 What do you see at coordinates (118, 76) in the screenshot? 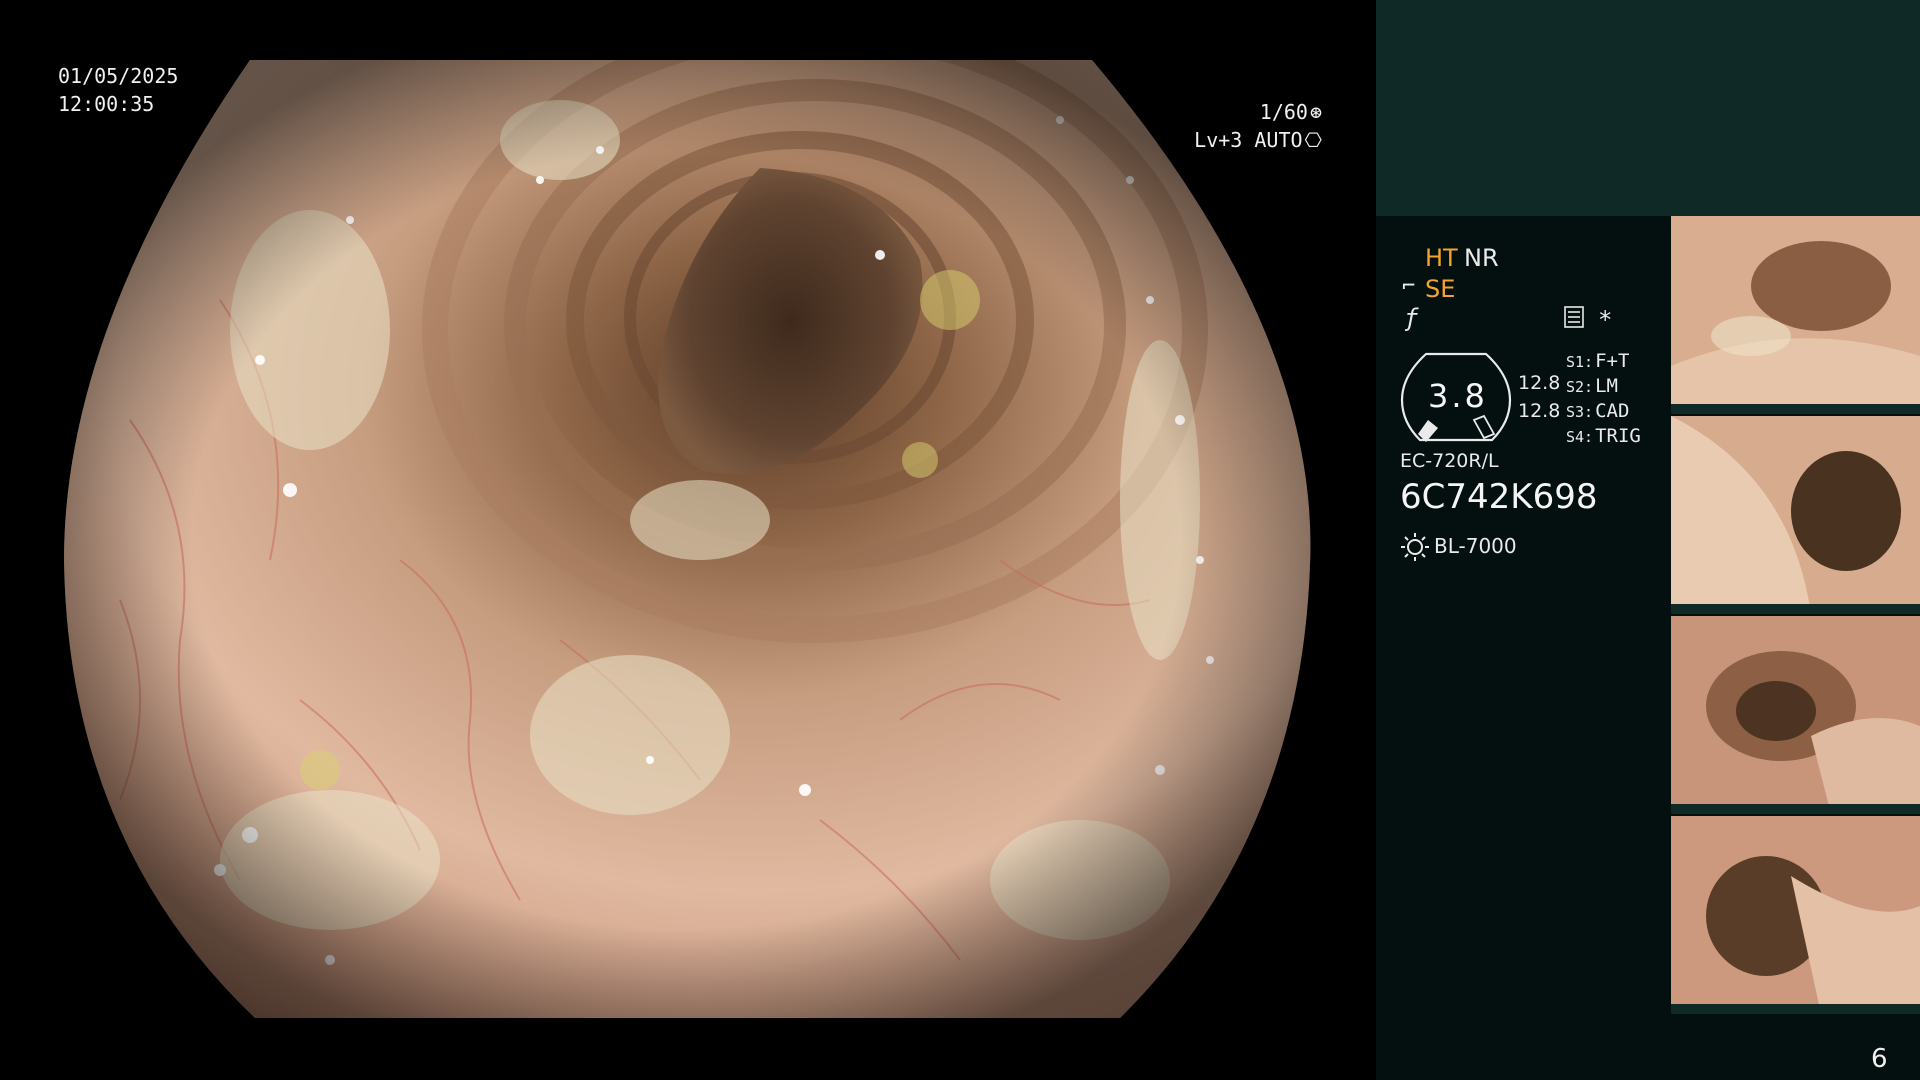
I see `date-text: 01/05/2025` at bounding box center [118, 76].